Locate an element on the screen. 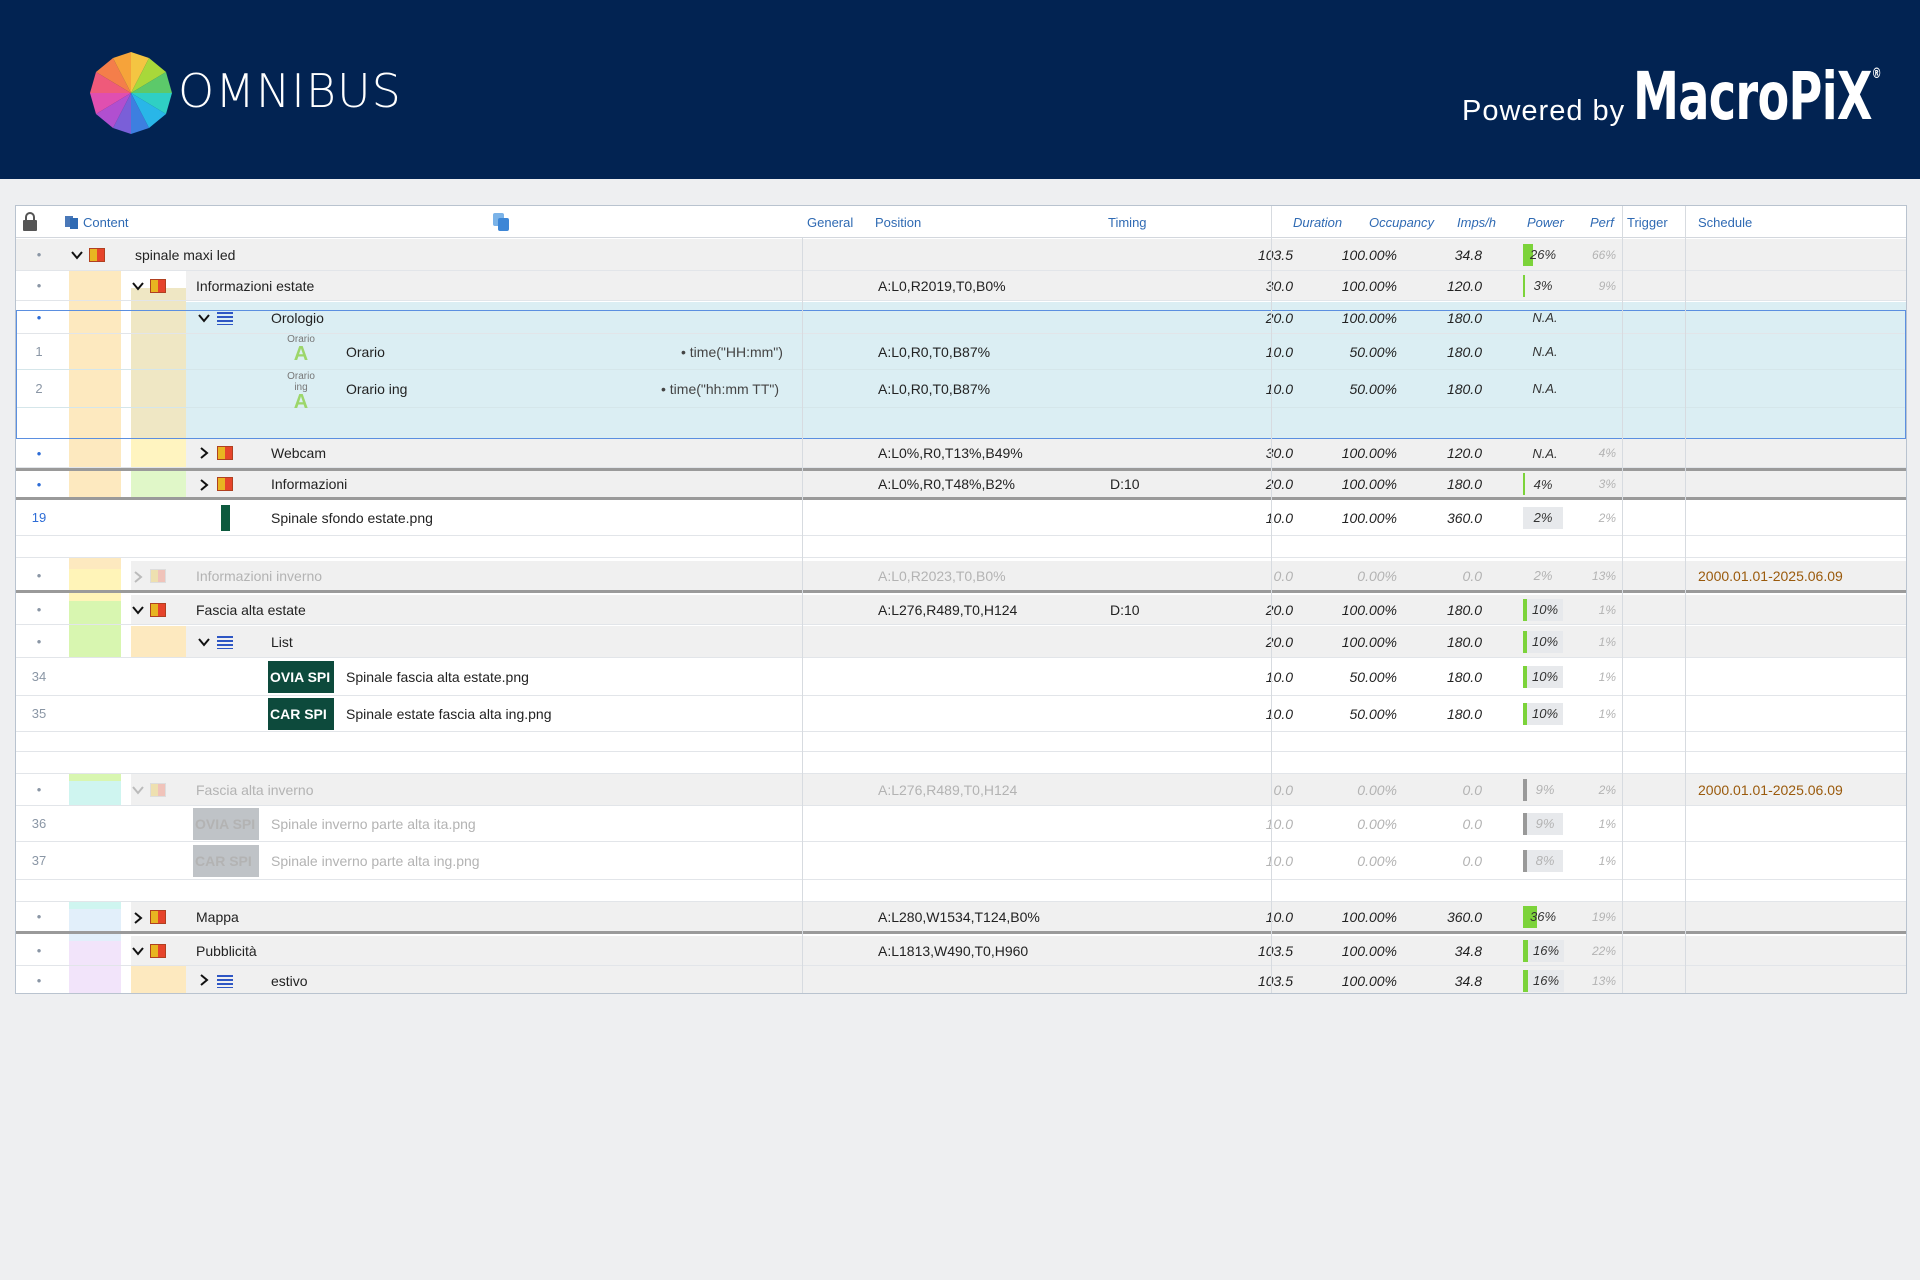  position-value: A:L0,R2023,T0,B0% is located at coordinates (942, 575).